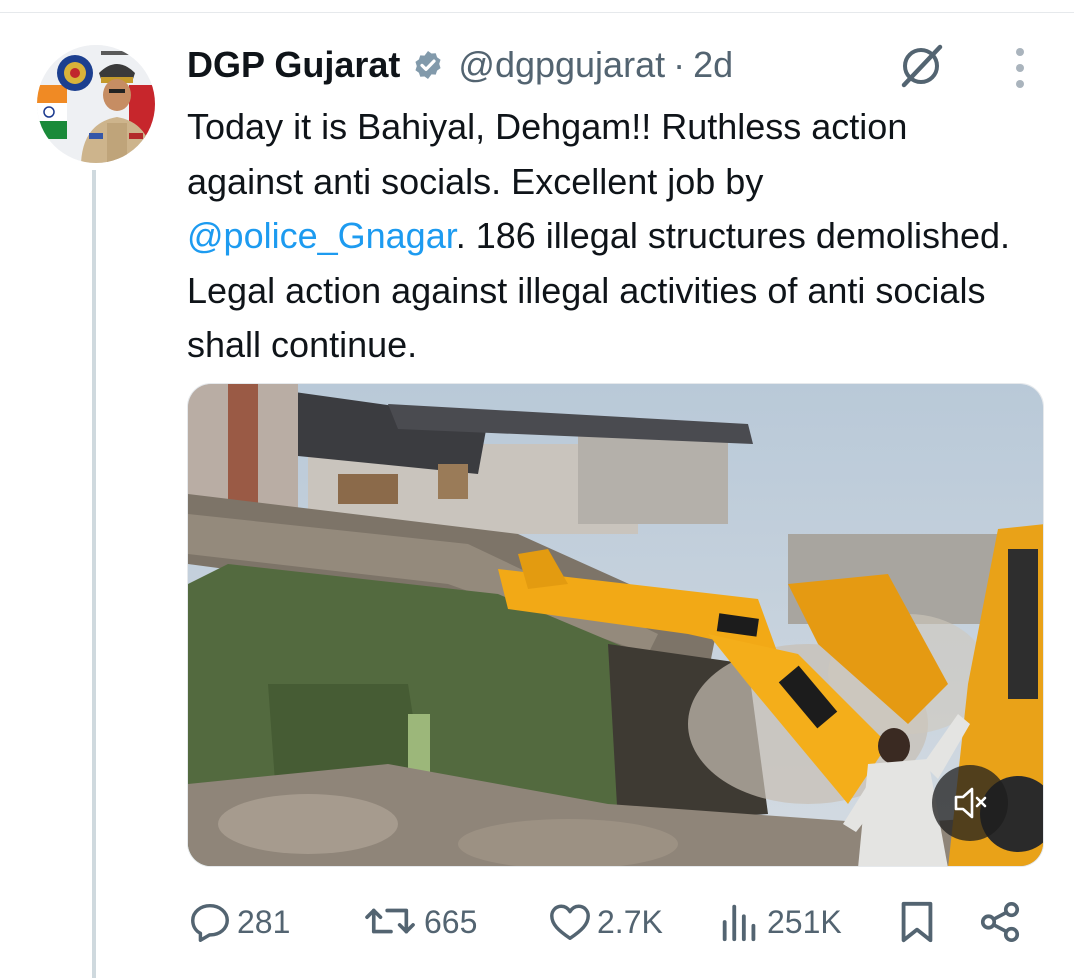 The height and width of the screenshot is (978, 1074). I want to click on tweet-header: DGP Gujarat @dgpgujarat · 2d, so click(587, 65).